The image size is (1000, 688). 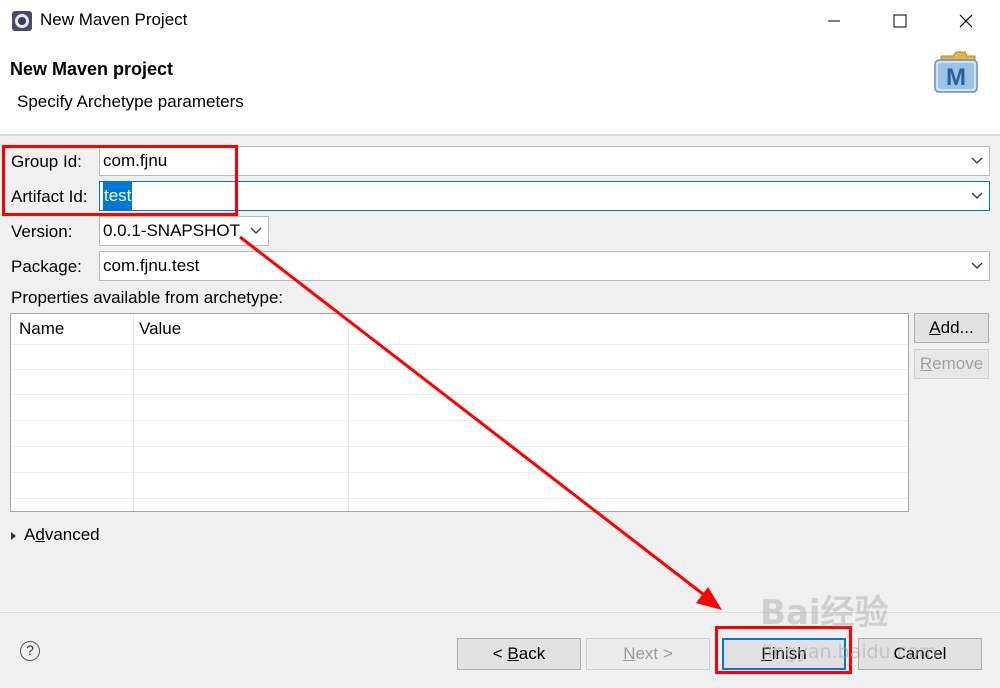 I want to click on maximize-icon, so click(x=900, y=21).